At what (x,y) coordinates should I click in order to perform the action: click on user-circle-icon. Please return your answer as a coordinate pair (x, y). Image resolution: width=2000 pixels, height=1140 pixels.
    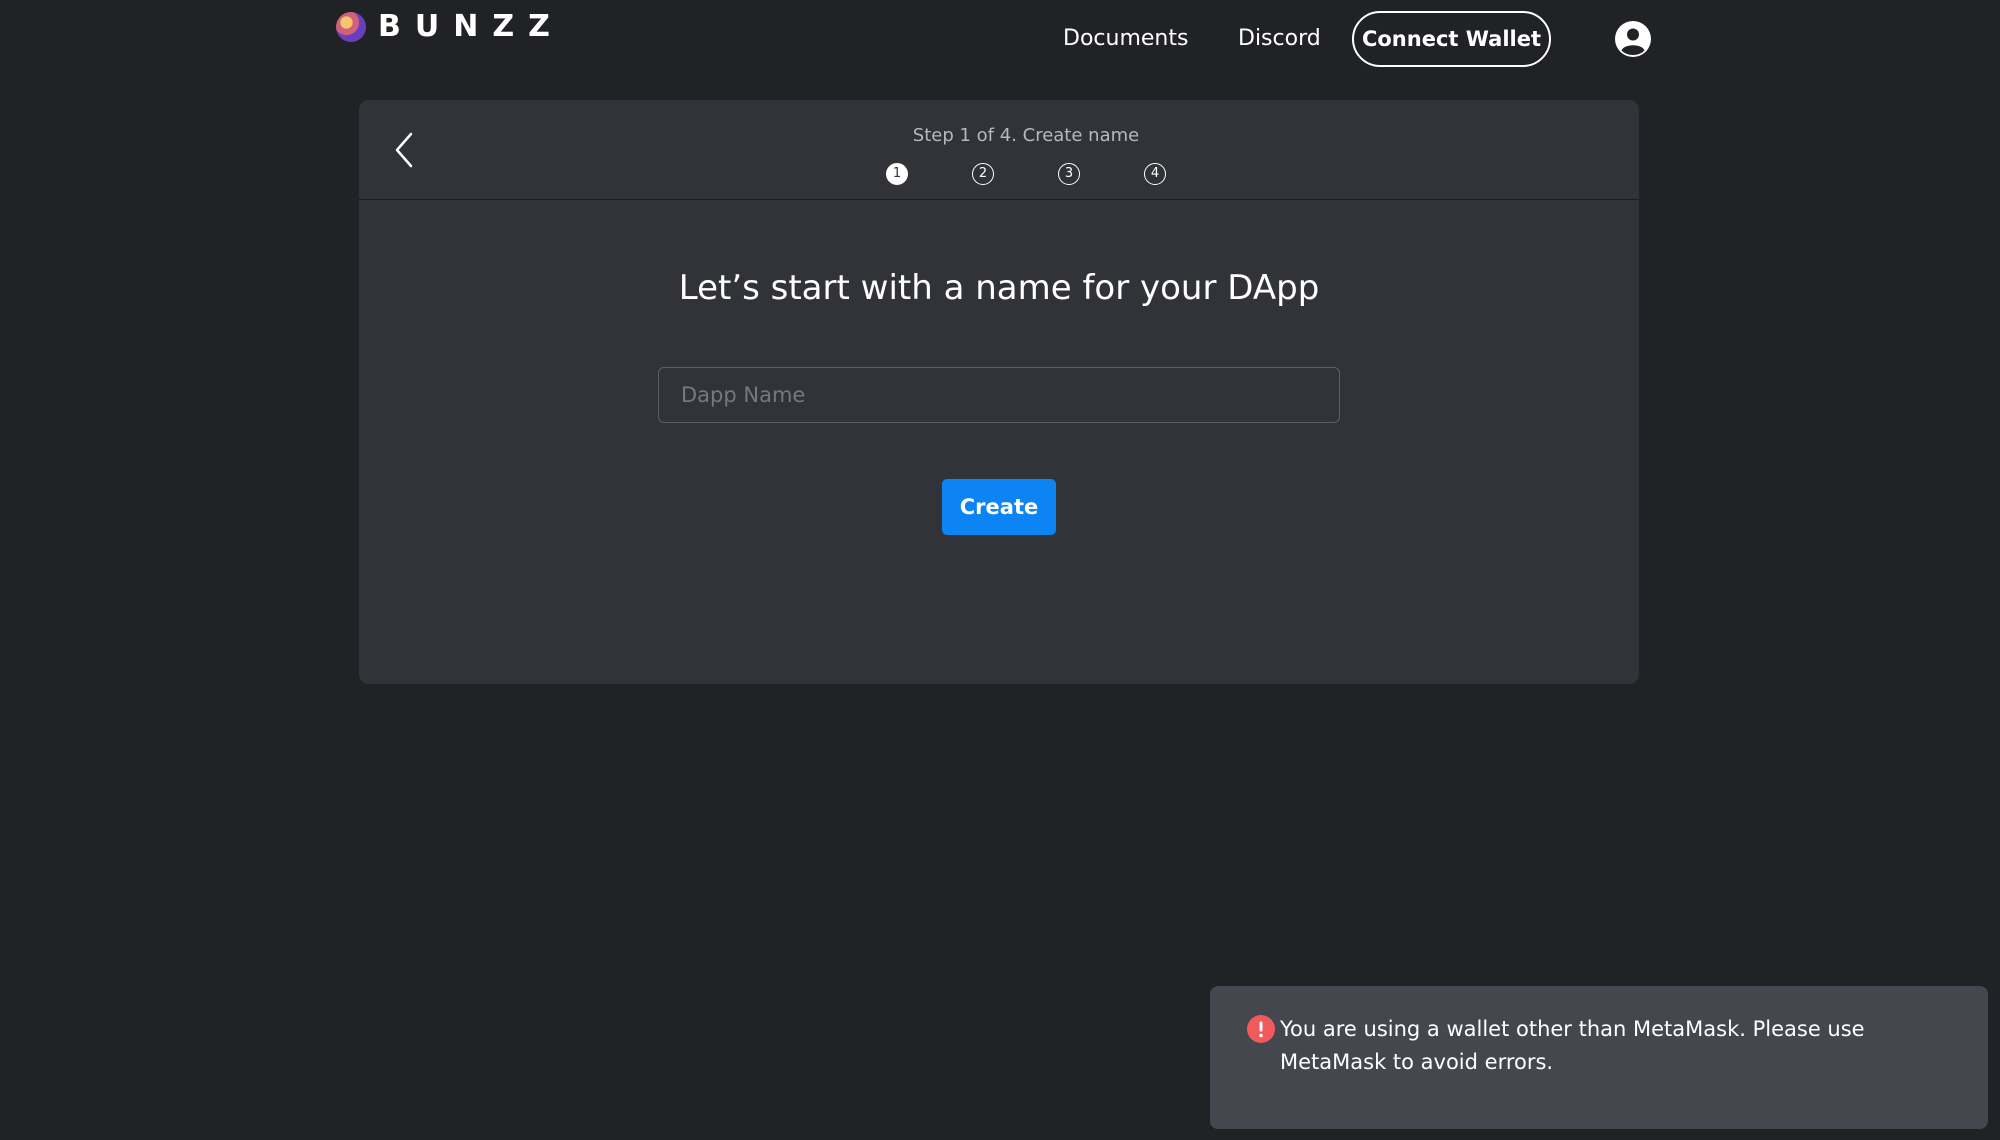
    Looking at the image, I should click on (1633, 39).